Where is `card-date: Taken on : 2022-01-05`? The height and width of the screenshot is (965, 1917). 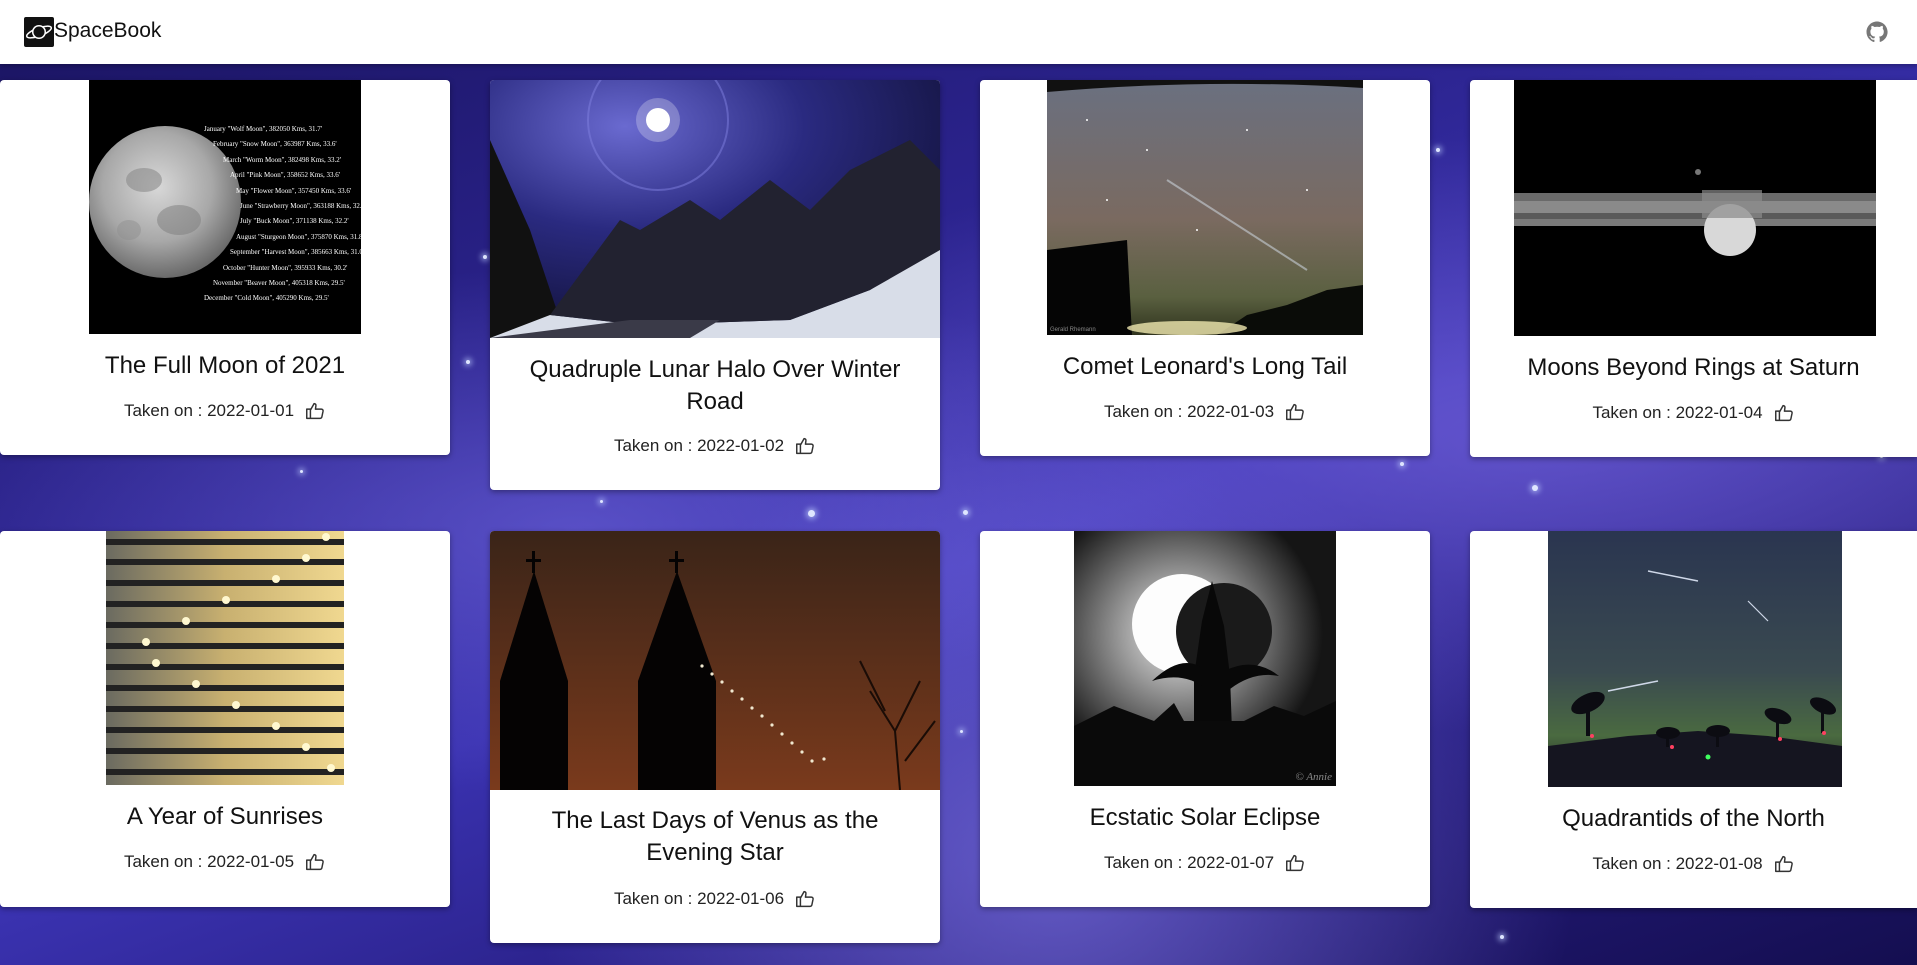
card-date: Taken on : 2022-01-05 is located at coordinates (225, 862).